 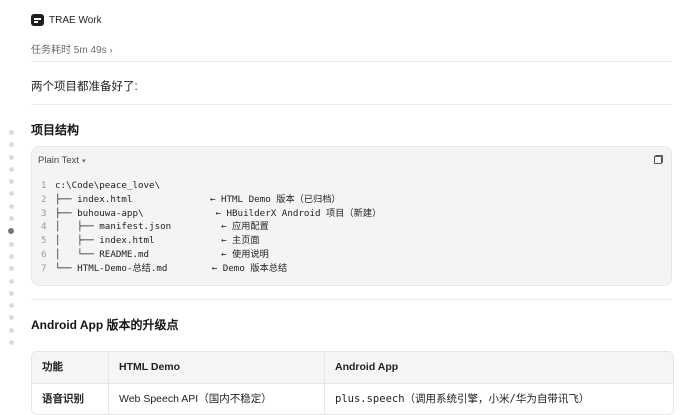 What do you see at coordinates (44, 241) in the screenshot?
I see `line-number: 5` at bounding box center [44, 241].